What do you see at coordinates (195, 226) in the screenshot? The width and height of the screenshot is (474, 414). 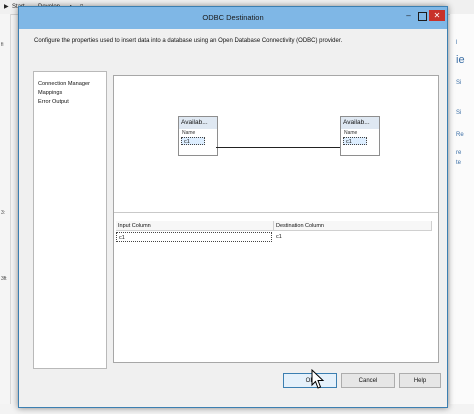 I see `grid-header-input-column: Input Column` at bounding box center [195, 226].